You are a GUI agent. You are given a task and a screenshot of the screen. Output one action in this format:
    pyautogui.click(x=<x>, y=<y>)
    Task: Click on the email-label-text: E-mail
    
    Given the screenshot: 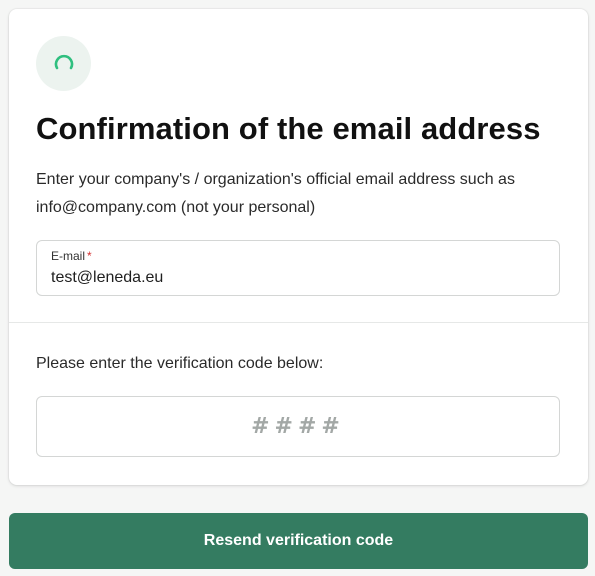 What is the action you would take?
    pyautogui.click(x=68, y=256)
    